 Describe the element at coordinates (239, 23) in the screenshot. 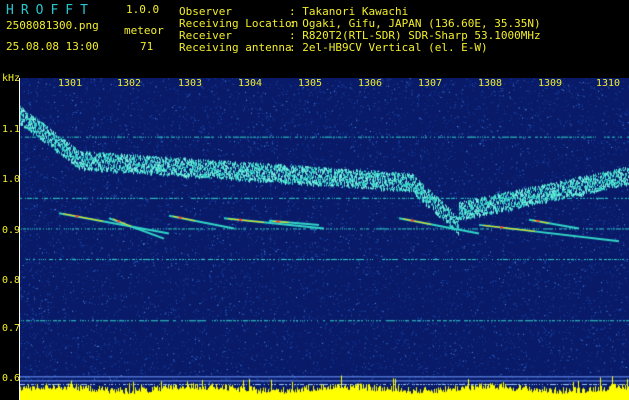

I see `location-label: Receiving Location` at that location.